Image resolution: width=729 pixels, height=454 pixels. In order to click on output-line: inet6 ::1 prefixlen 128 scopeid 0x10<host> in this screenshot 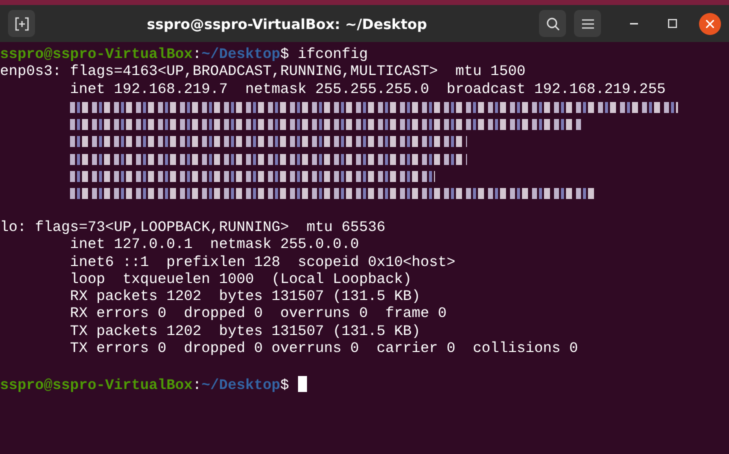, I will do `click(262, 262)`.